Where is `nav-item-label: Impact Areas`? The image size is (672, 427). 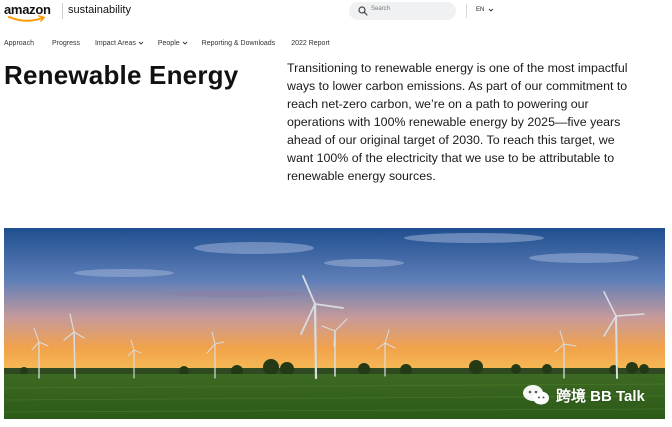 nav-item-label: Impact Areas is located at coordinates (115, 43).